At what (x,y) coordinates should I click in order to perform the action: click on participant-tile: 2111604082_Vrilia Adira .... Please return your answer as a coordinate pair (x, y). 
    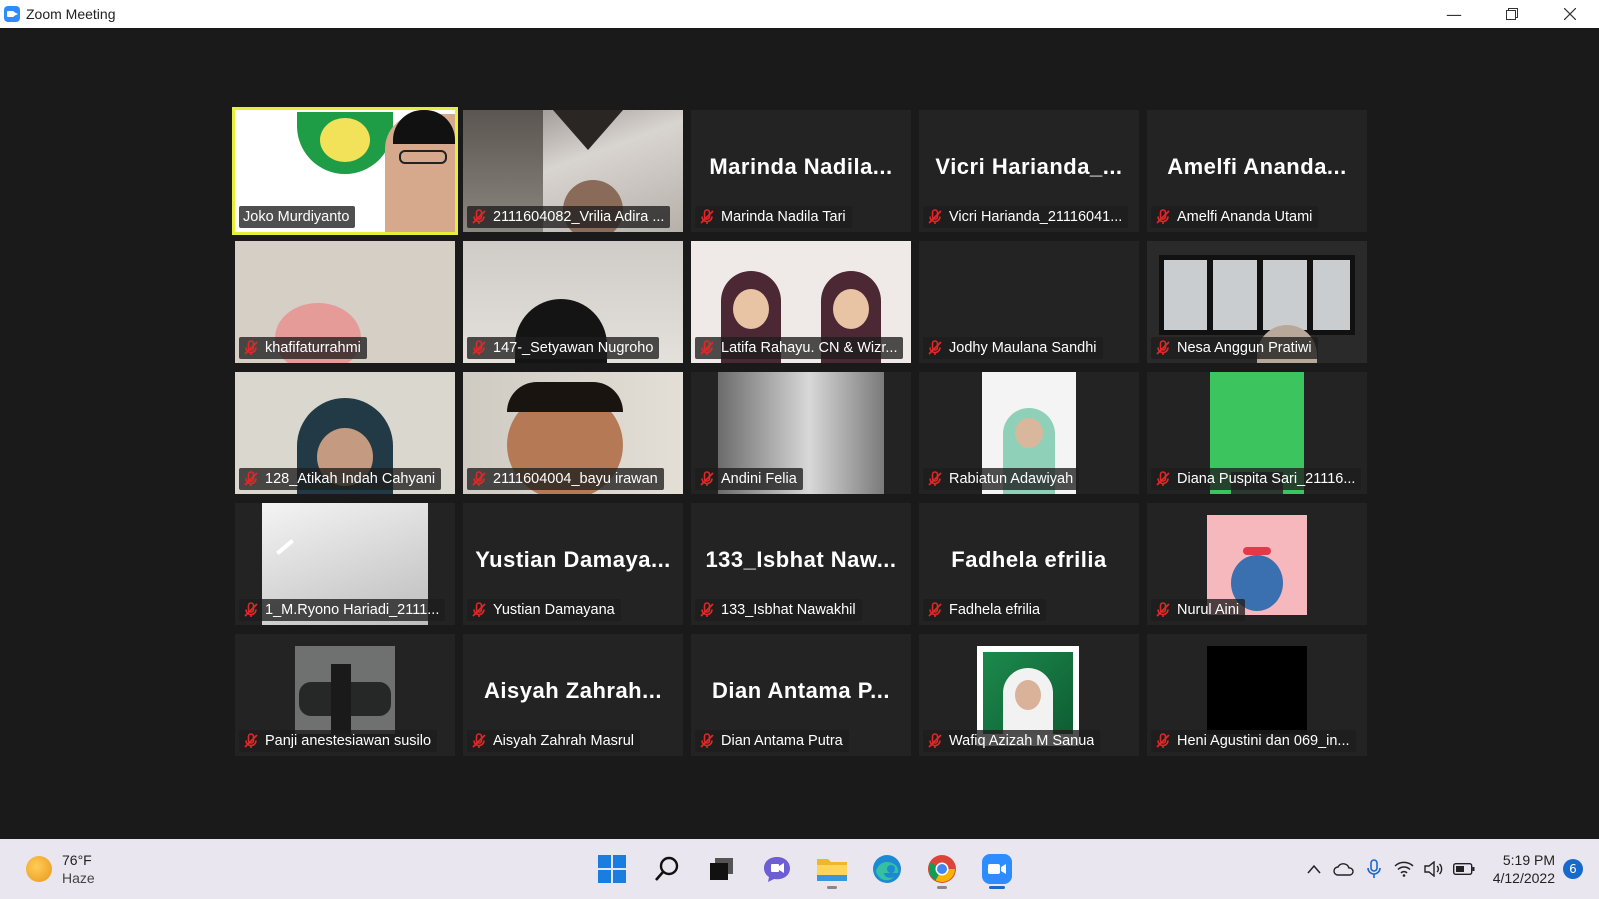
    Looking at the image, I should click on (573, 171).